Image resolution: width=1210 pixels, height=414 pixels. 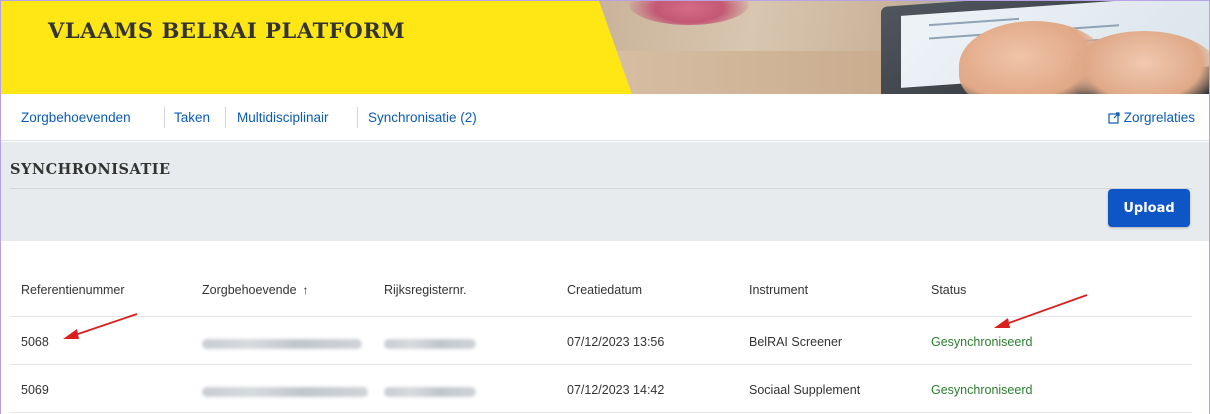 I want to click on arrow-up-icon: ↑, so click(x=305, y=290).